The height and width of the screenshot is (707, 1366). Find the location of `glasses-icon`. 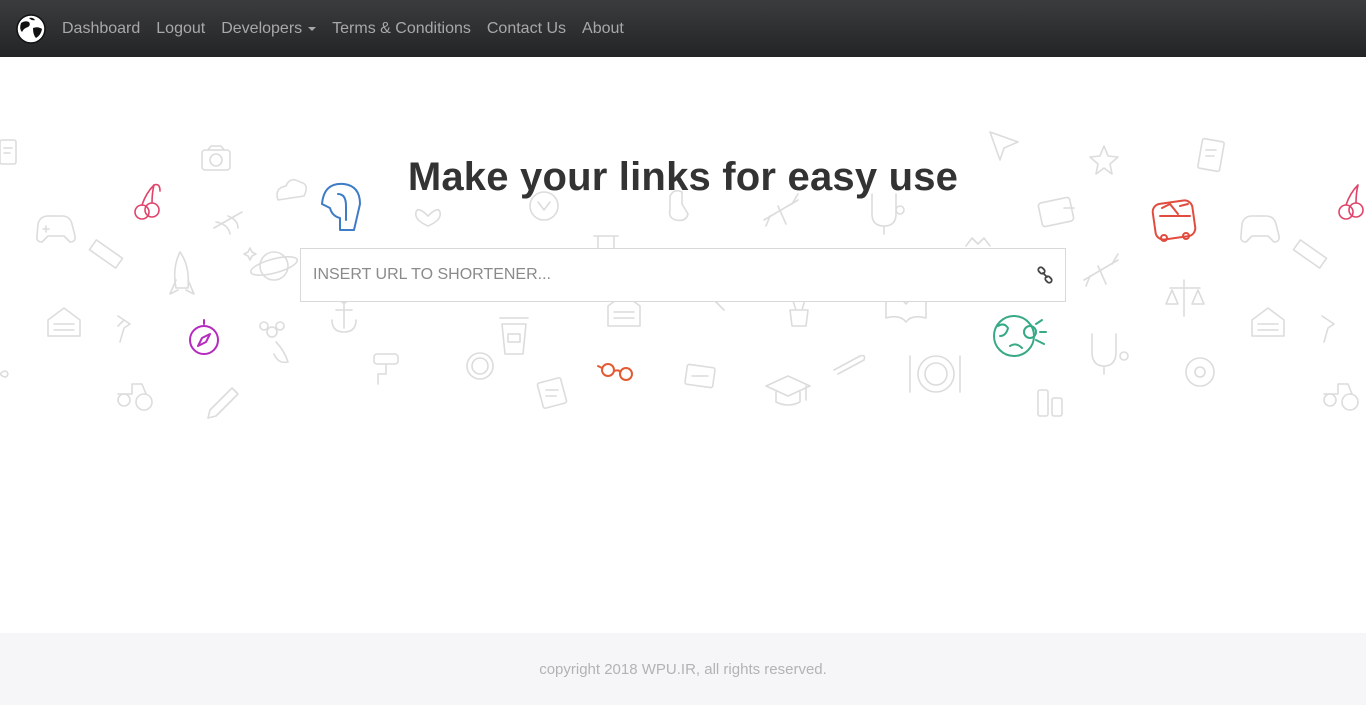

glasses-icon is located at coordinates (615, 372).